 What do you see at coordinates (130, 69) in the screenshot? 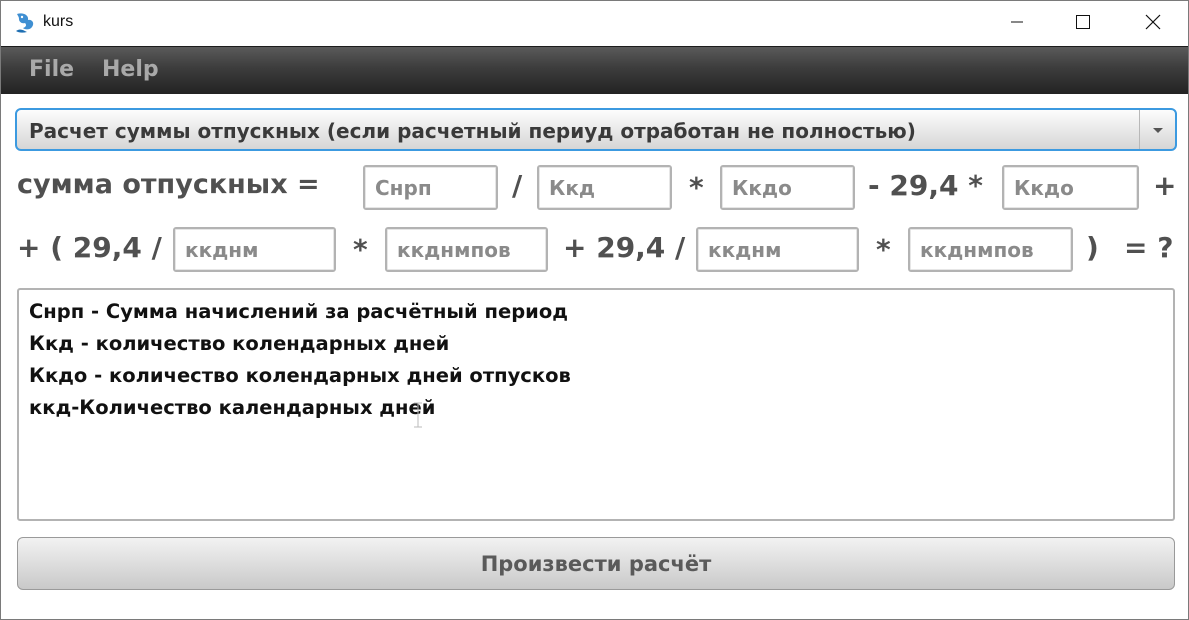
I see `menu-help: Help` at bounding box center [130, 69].